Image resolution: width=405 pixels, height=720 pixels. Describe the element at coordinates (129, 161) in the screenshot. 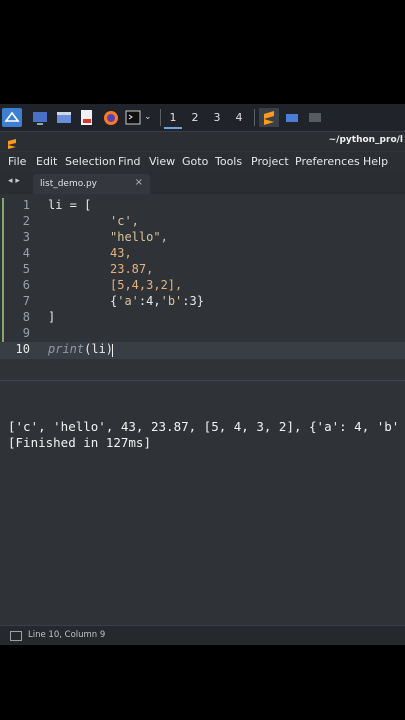

I see `menu-find: Find` at that location.